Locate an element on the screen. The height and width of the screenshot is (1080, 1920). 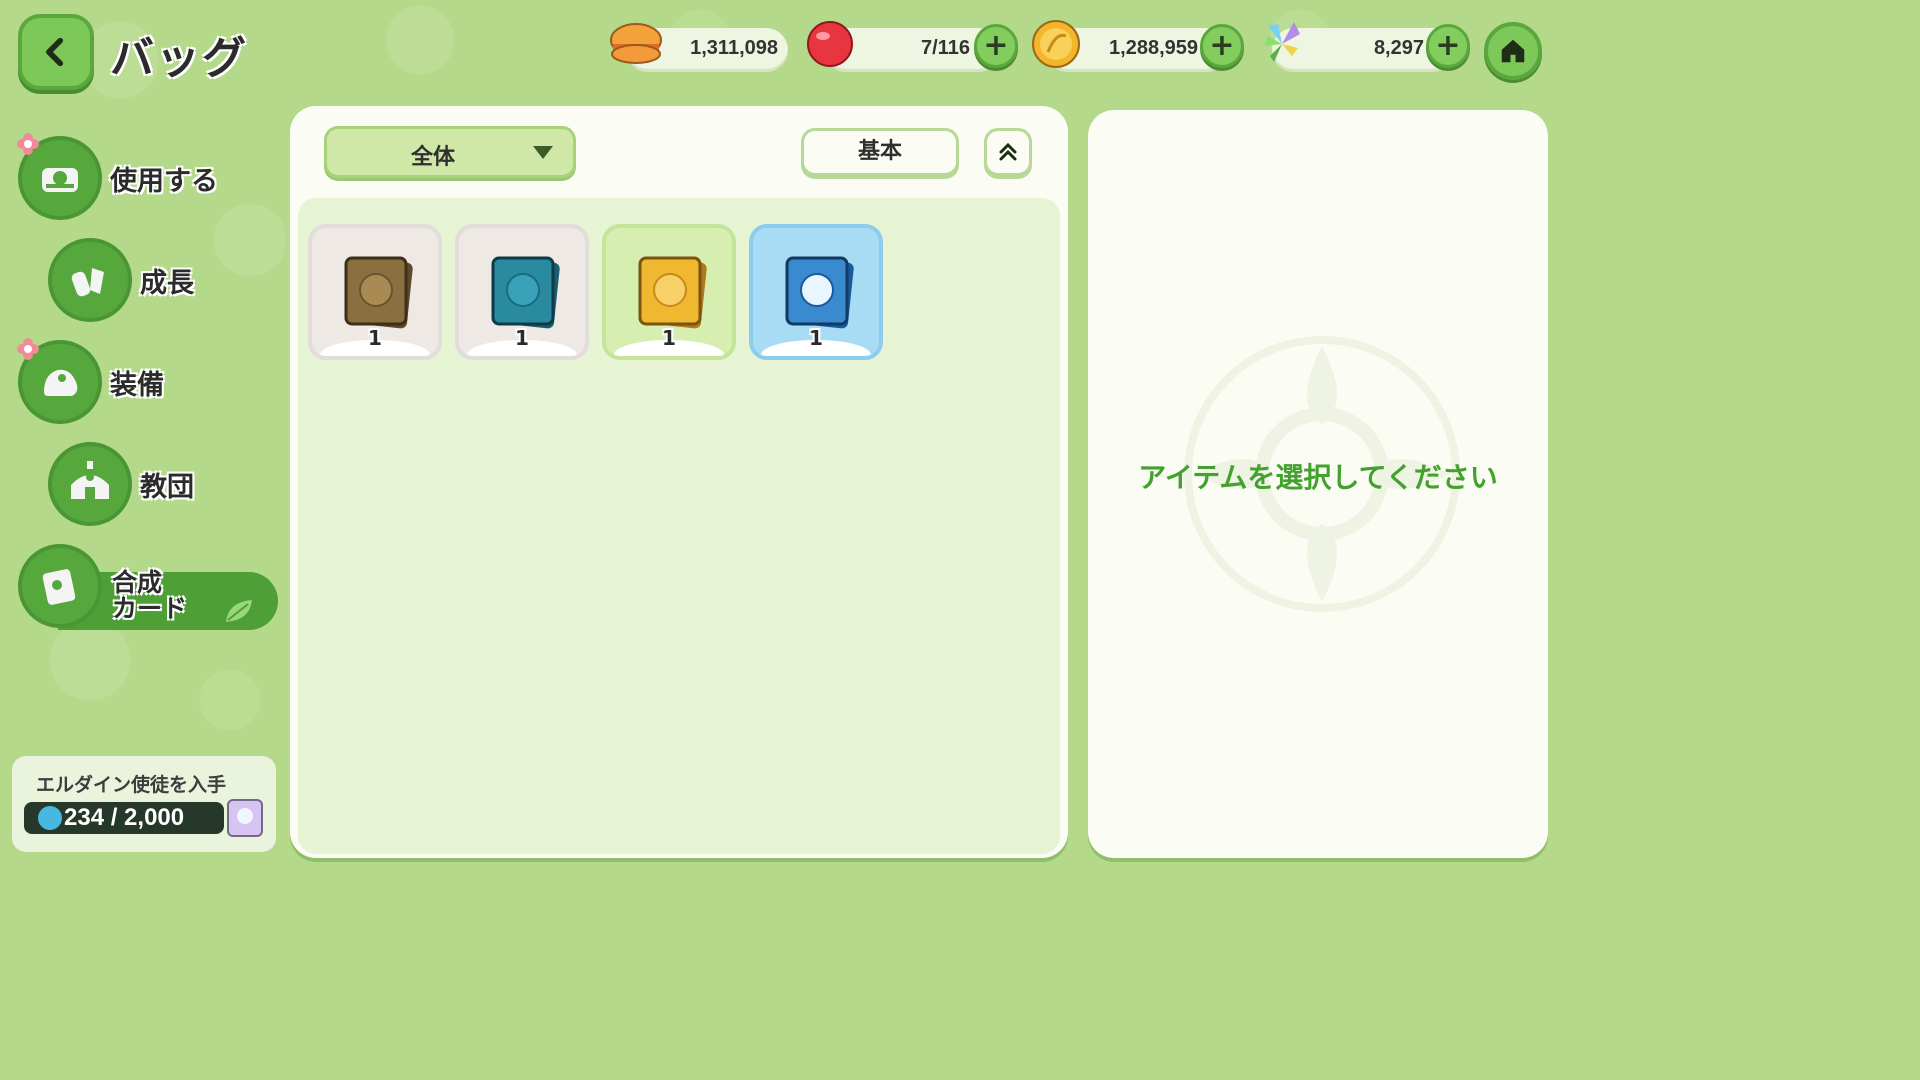
crystal-flower-icon is located at coordinates (1282, 42).